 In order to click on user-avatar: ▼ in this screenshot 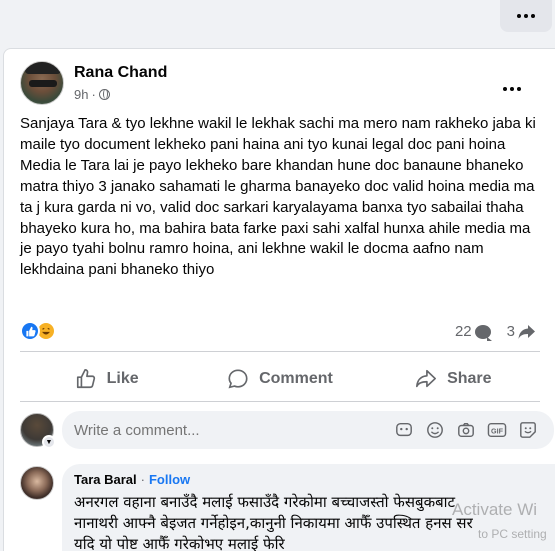, I will do `click(38, 431)`.